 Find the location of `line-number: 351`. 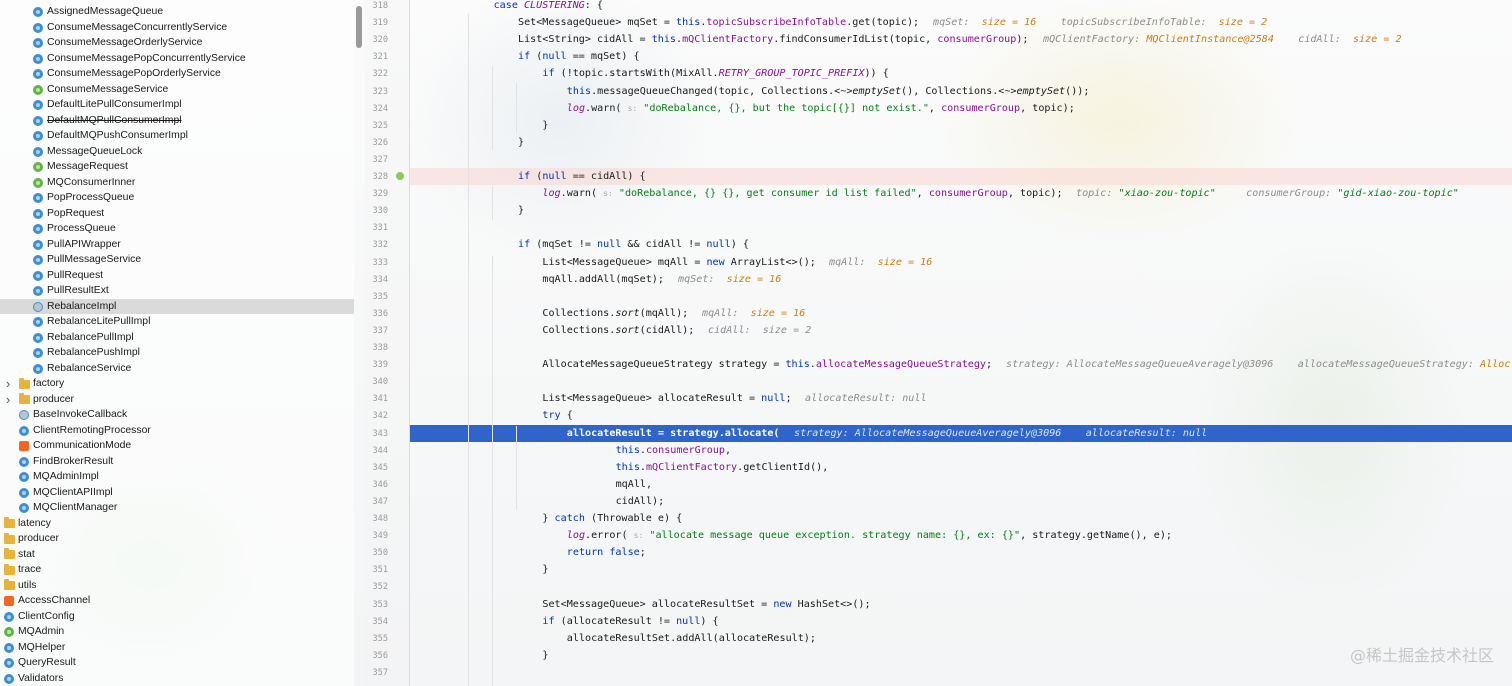

line-number: 351 is located at coordinates (380, 570).